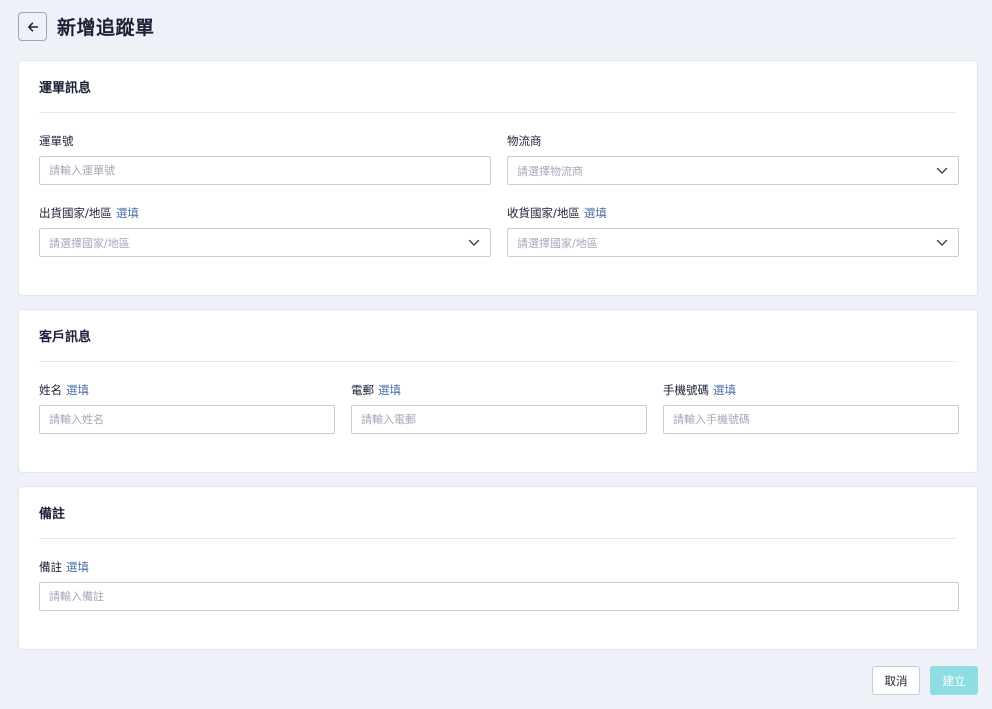 This screenshot has width=992, height=709. I want to click on customer-info-title: 客戶訊息, so click(65, 337).